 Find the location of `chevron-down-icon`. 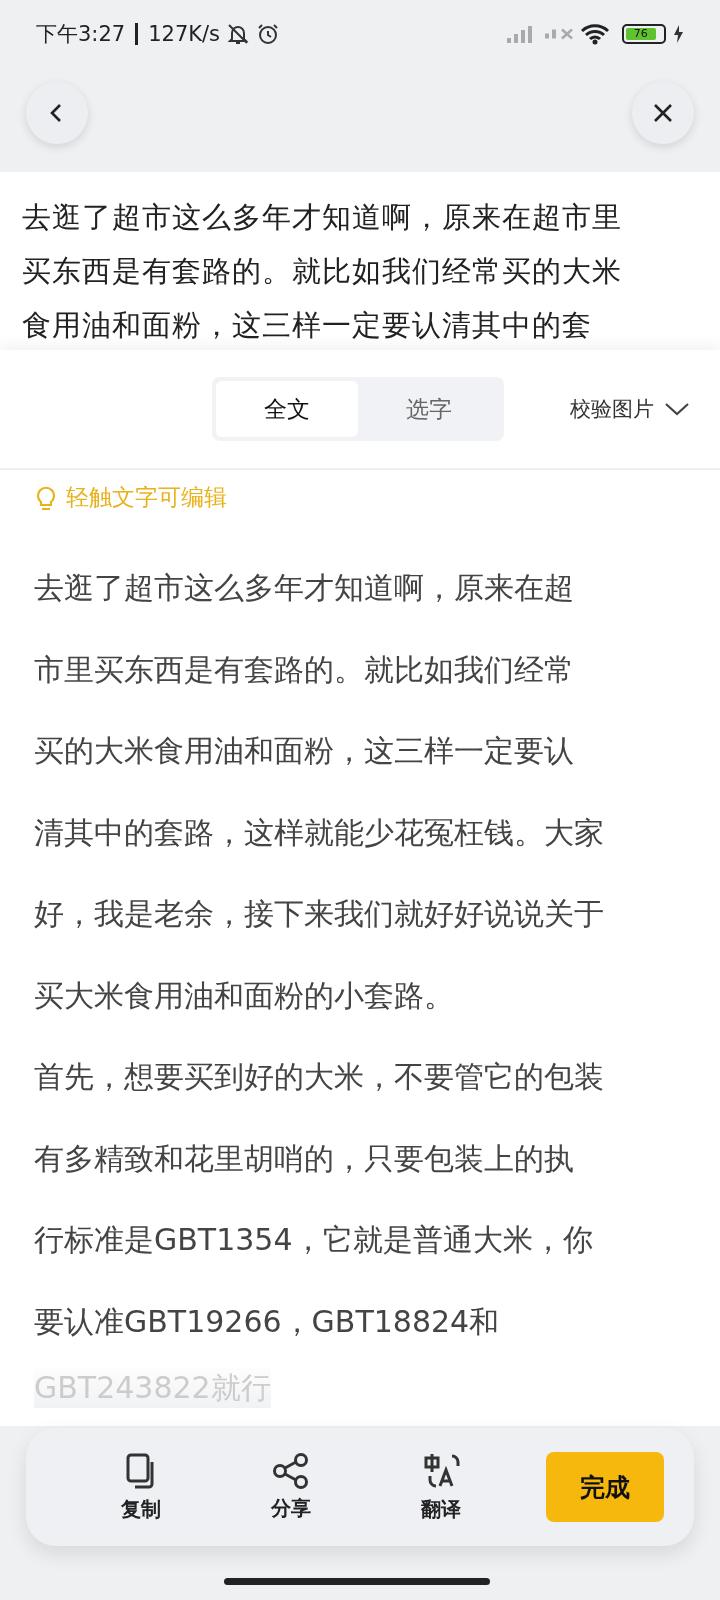

chevron-down-icon is located at coordinates (677, 409).